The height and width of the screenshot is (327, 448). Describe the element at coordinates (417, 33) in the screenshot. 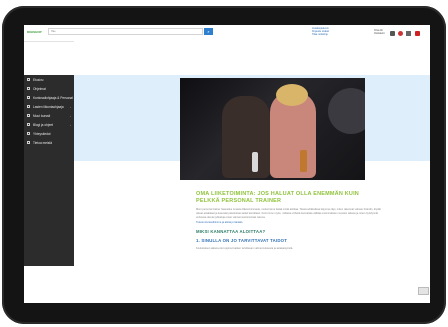

I see `cart-icon` at that location.